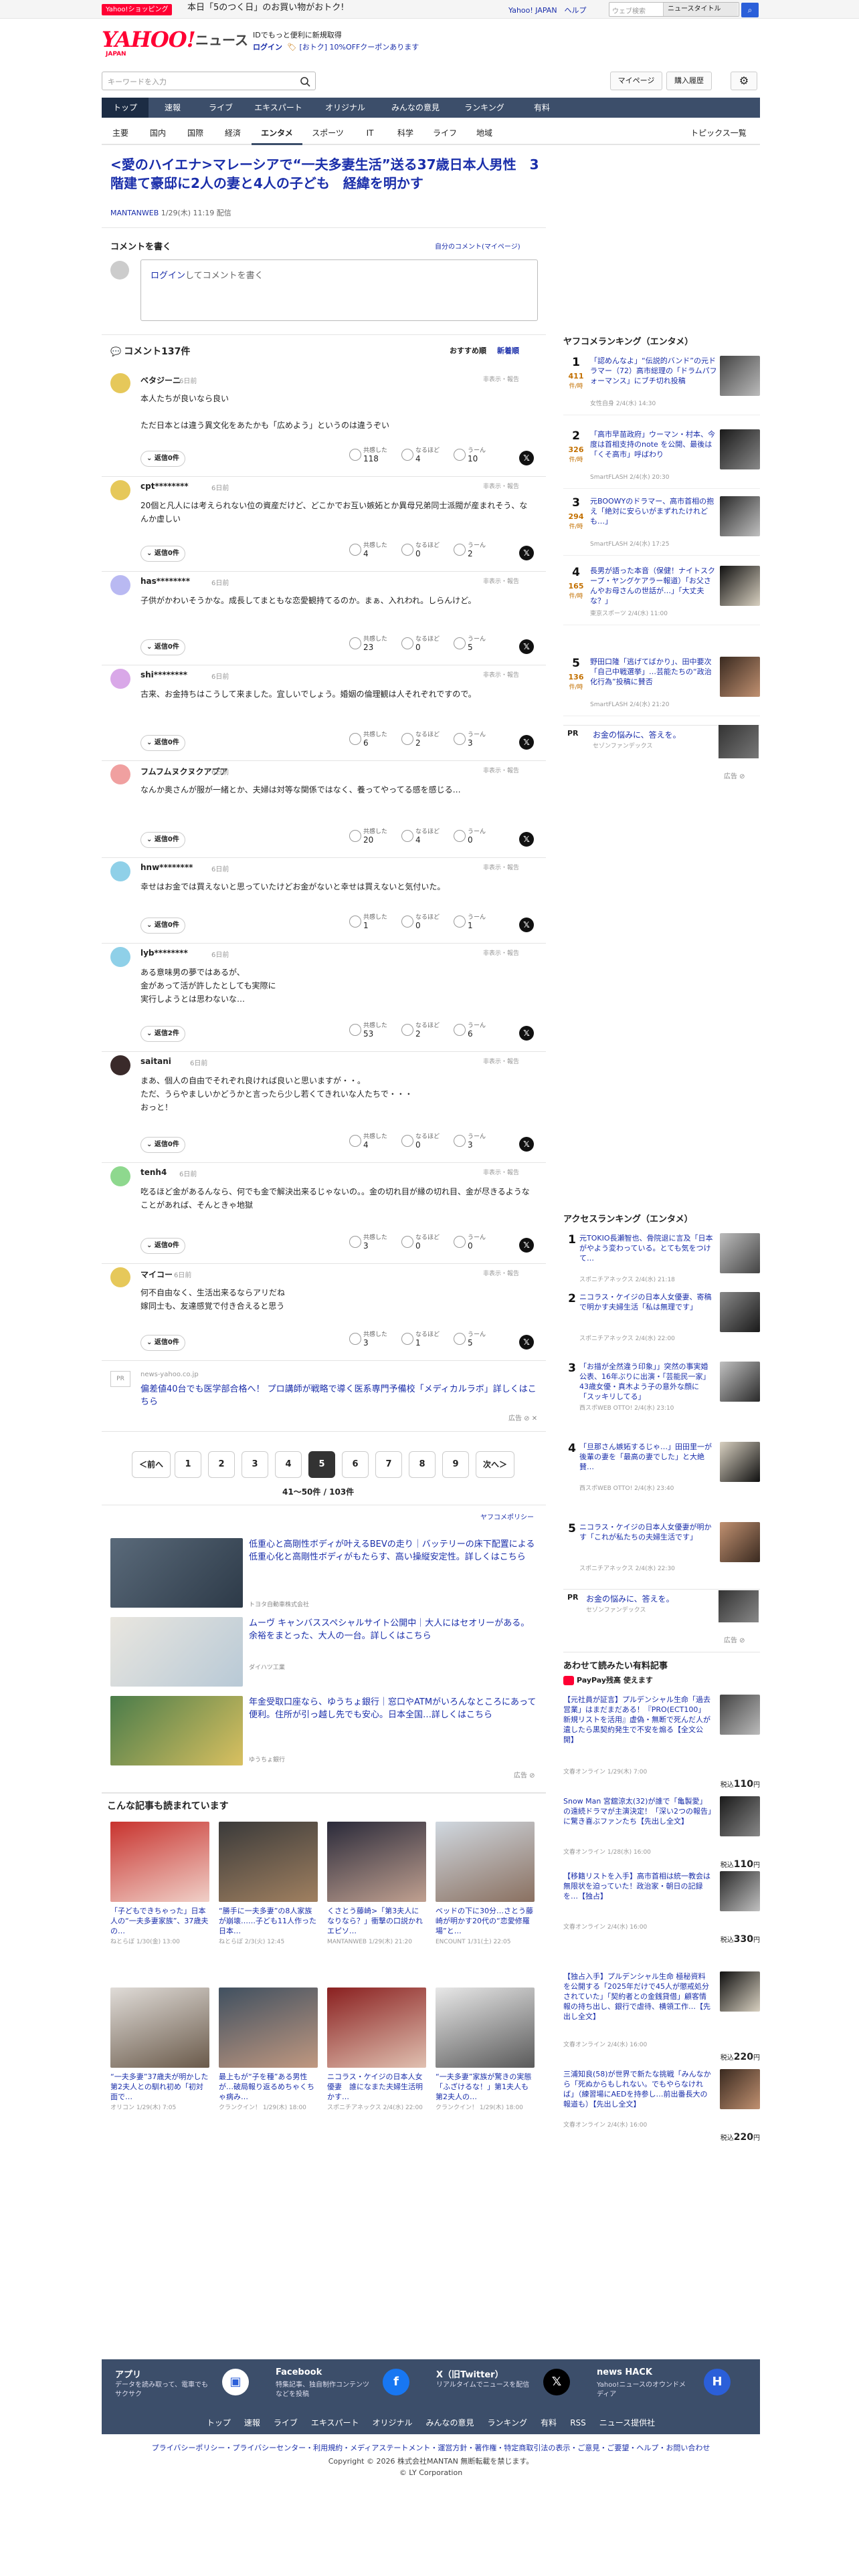  I want to click on footer-nav-item: ニュース提供社, so click(627, 2423).